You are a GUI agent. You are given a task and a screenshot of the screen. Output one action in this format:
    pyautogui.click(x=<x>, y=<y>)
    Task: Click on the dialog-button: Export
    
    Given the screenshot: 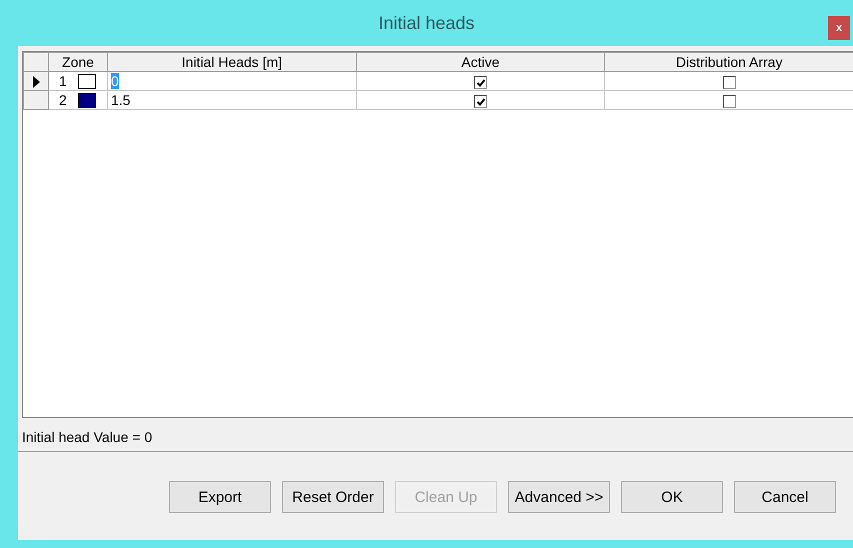 What is the action you would take?
    pyautogui.click(x=220, y=497)
    